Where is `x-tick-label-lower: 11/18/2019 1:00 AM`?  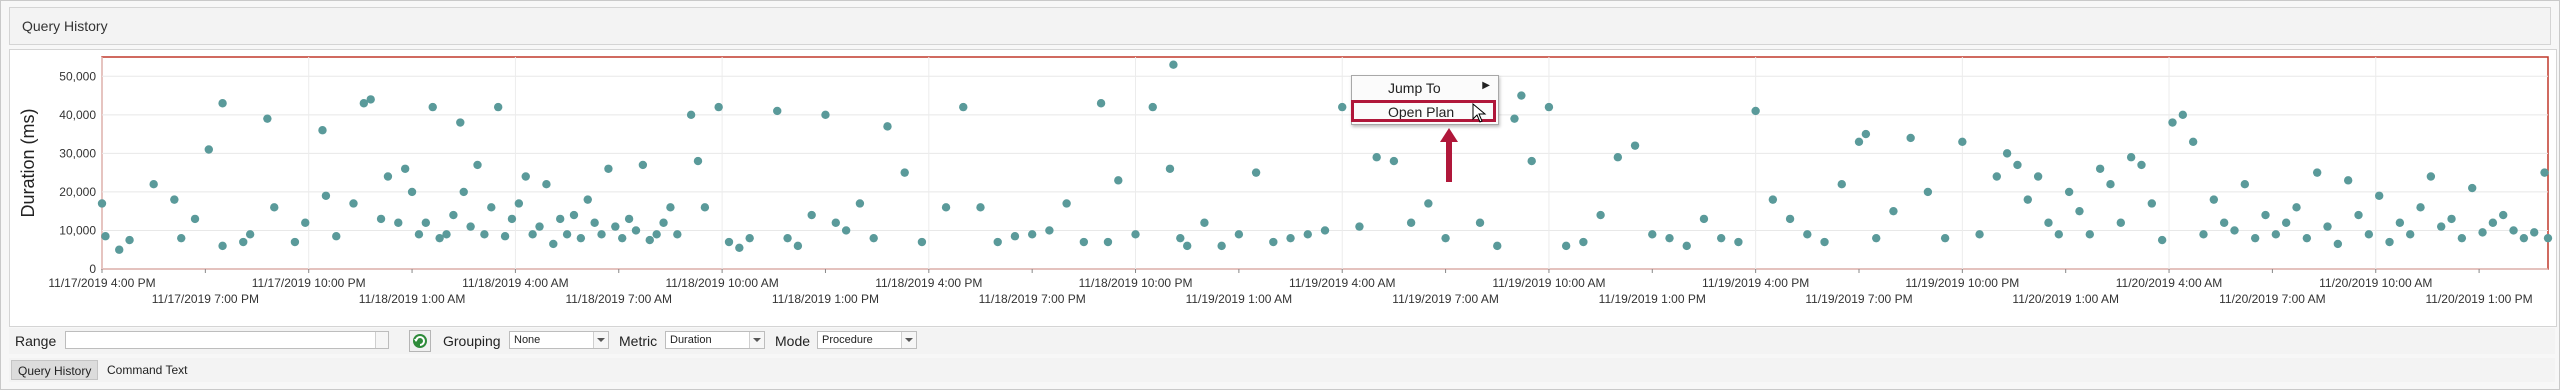 x-tick-label-lower: 11/18/2019 1:00 AM is located at coordinates (412, 299).